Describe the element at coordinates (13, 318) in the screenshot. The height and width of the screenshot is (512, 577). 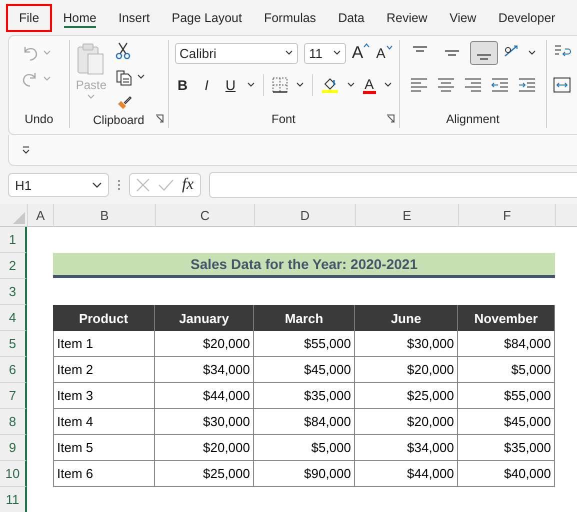
I see `row-header: 4` at that location.